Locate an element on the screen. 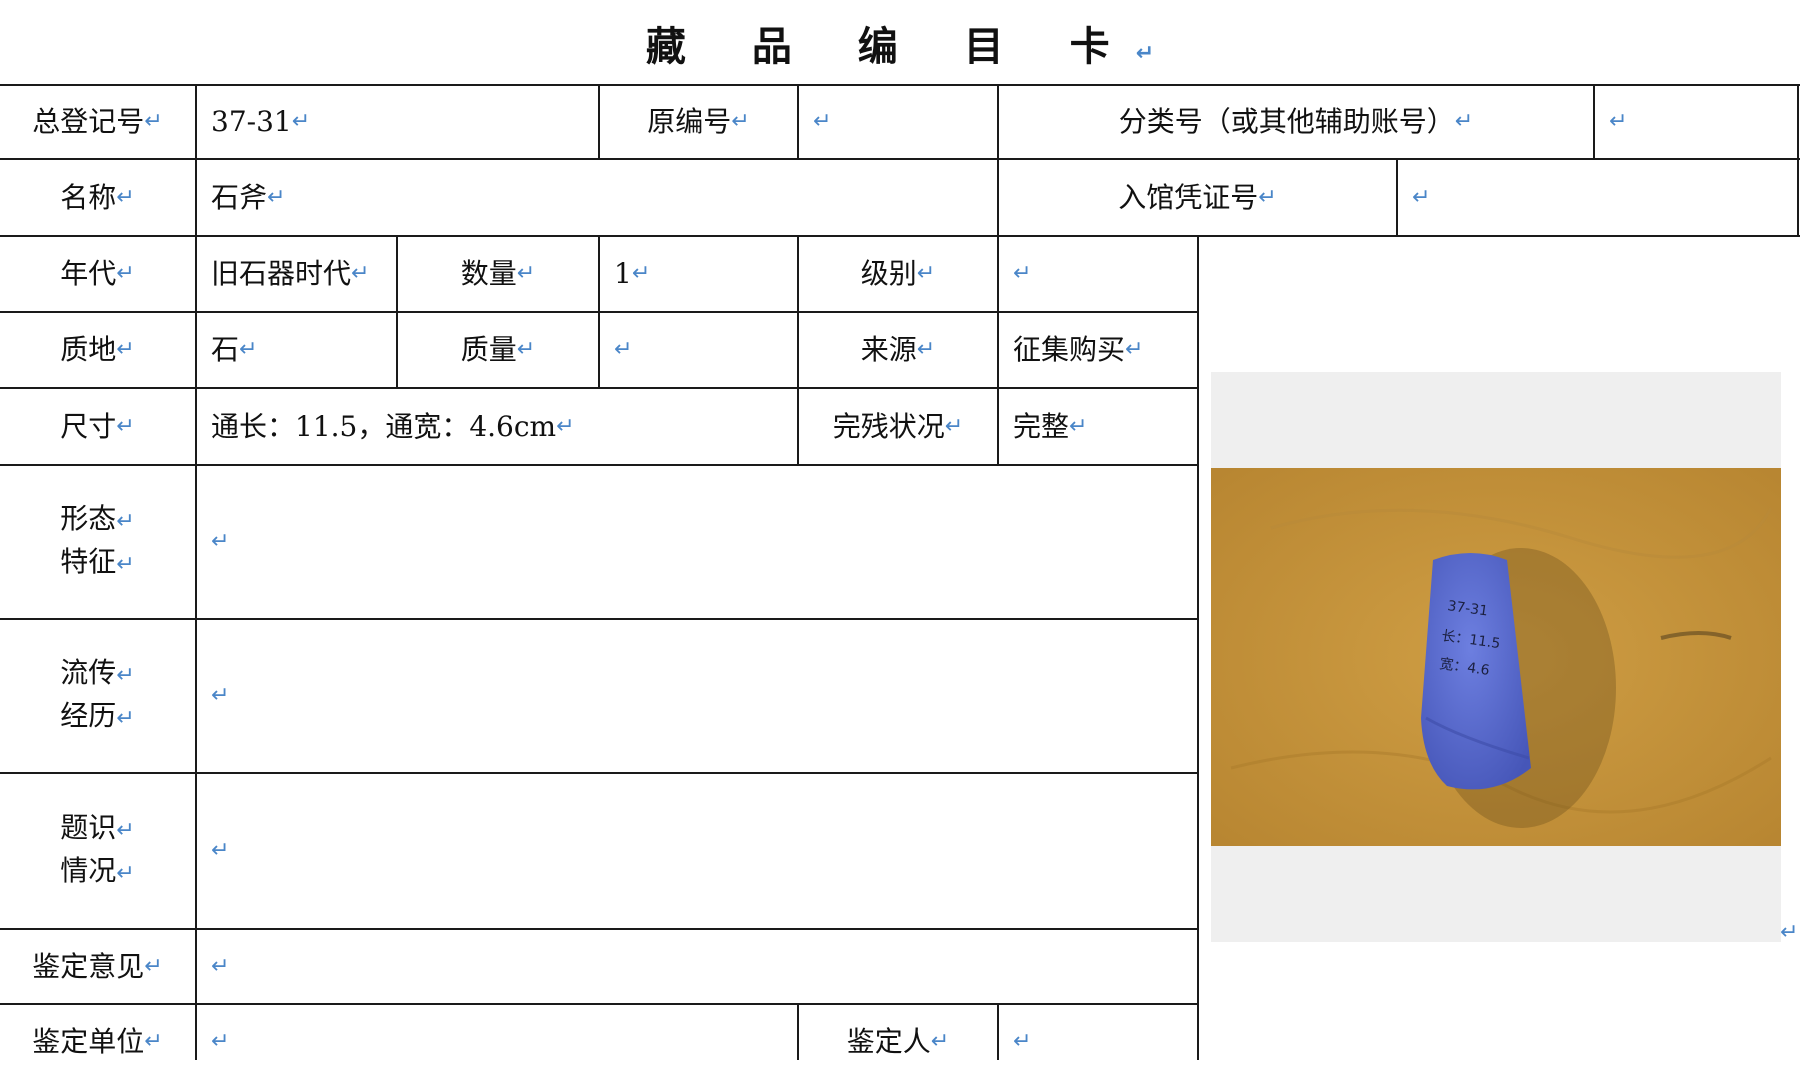  value-unit: ↵ is located at coordinates (497, 1041).